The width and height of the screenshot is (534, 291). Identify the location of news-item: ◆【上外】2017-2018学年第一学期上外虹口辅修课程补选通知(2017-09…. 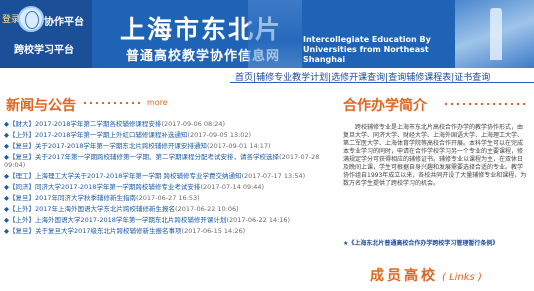
(165, 135).